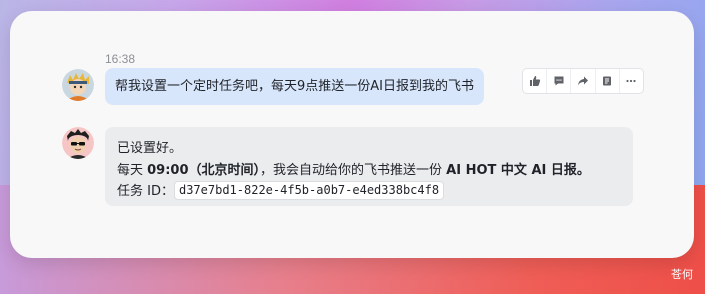 The width and height of the screenshot is (705, 294). I want to click on schedule-time: 09:00（北京时间）, so click(204, 170).